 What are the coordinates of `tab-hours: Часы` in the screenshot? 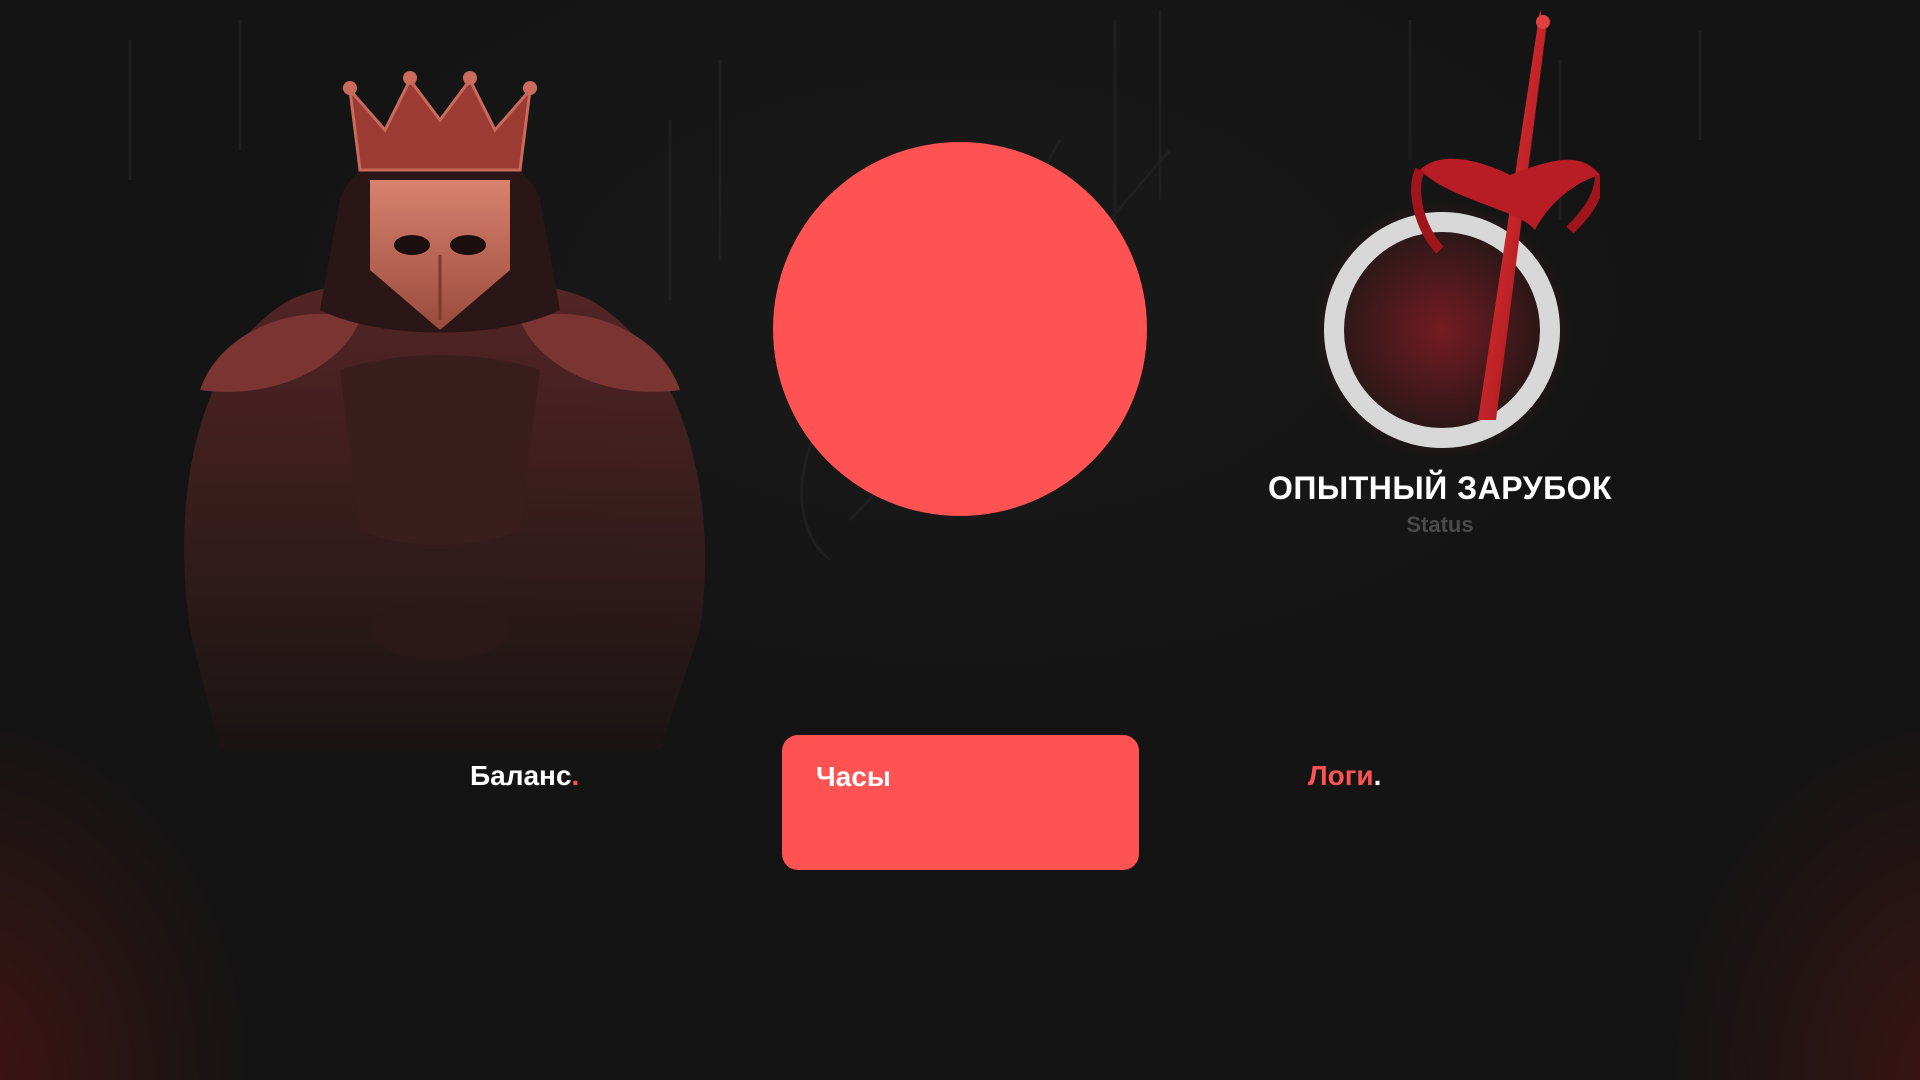 It's located at (960, 802).